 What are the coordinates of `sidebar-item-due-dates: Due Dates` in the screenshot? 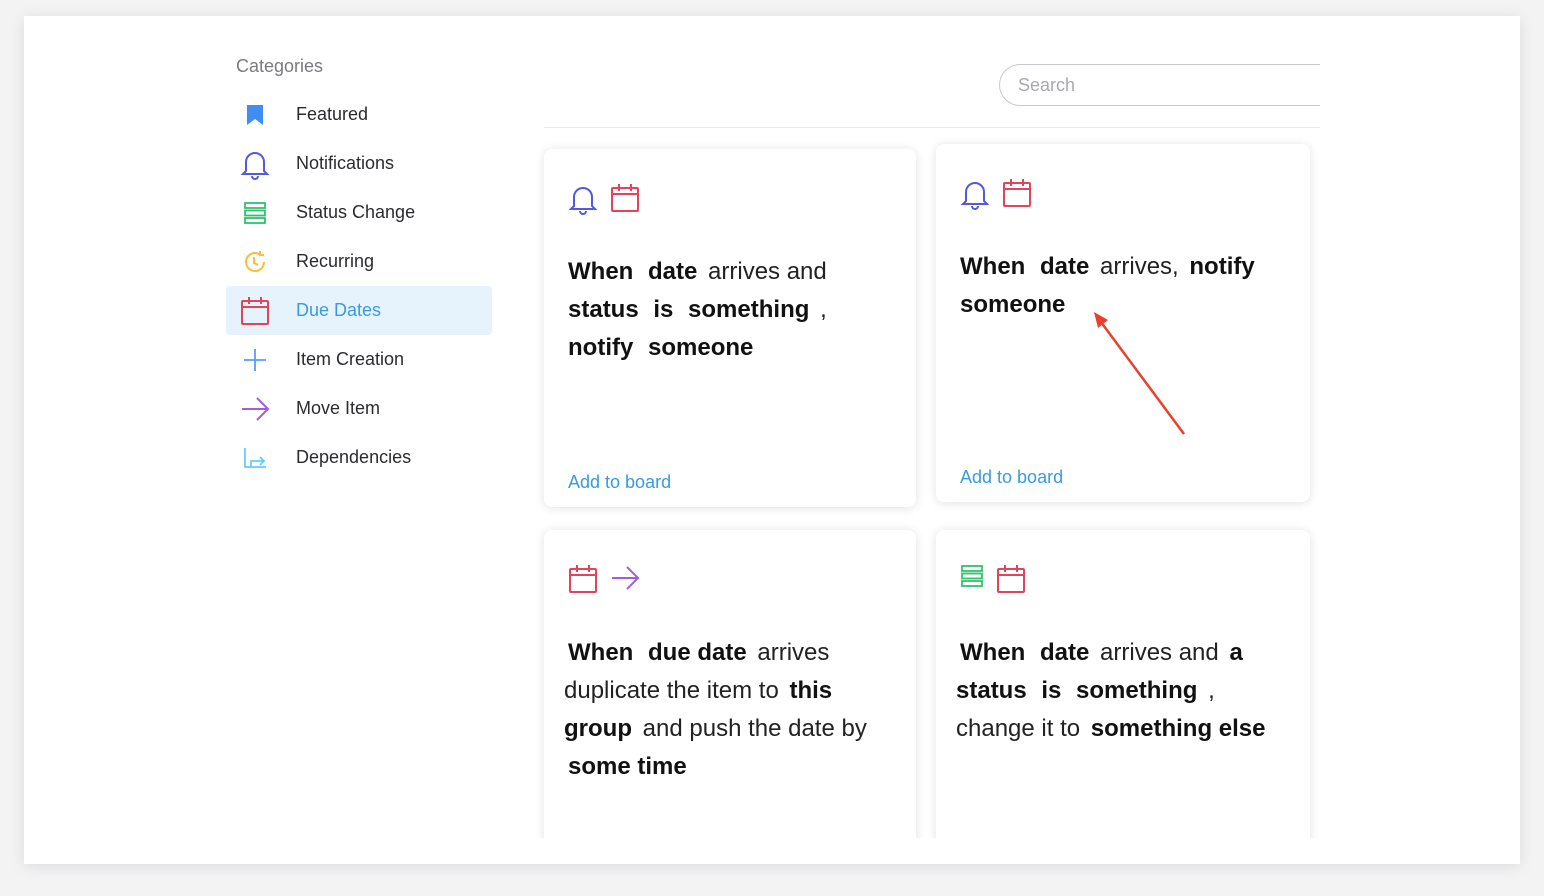 It's located at (359, 310).